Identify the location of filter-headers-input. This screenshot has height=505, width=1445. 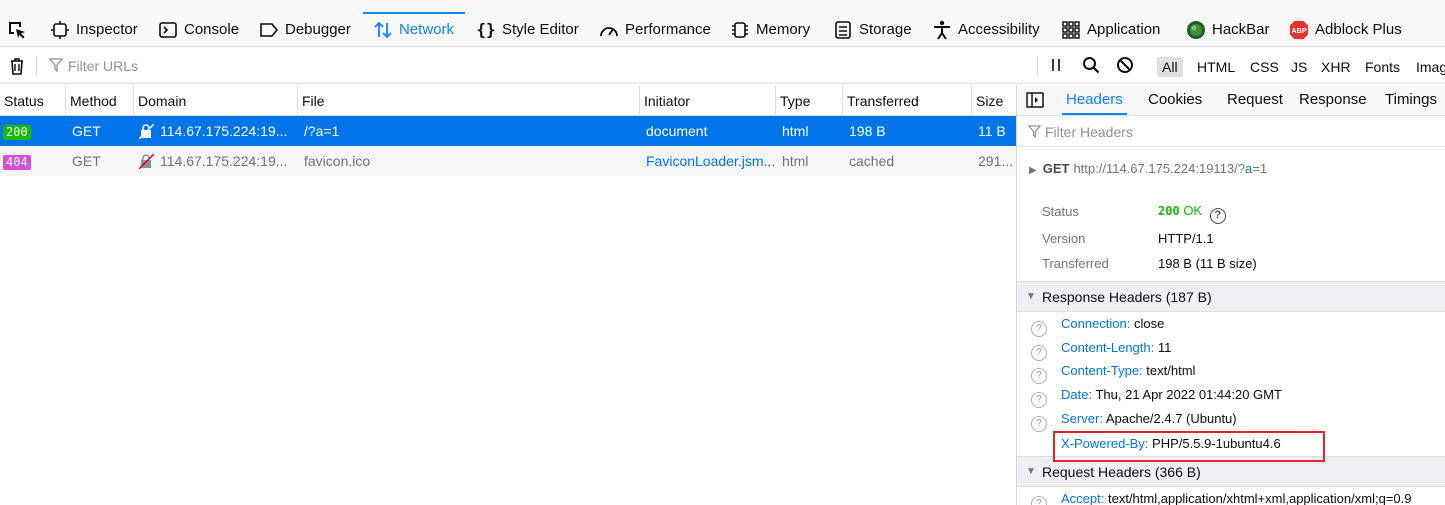
(1235, 132).